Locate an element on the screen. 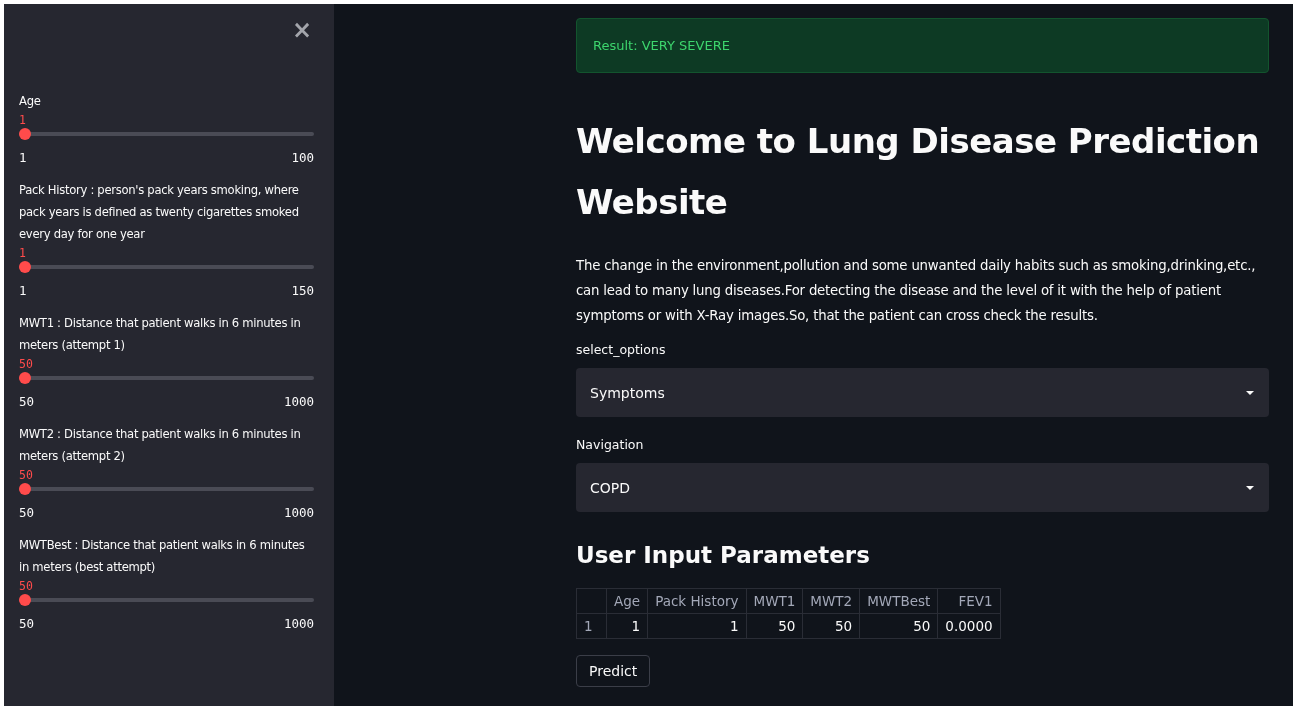 Image resolution: width=1293 pixels, height=706 pixels. predict-button: Predict is located at coordinates (613, 671).